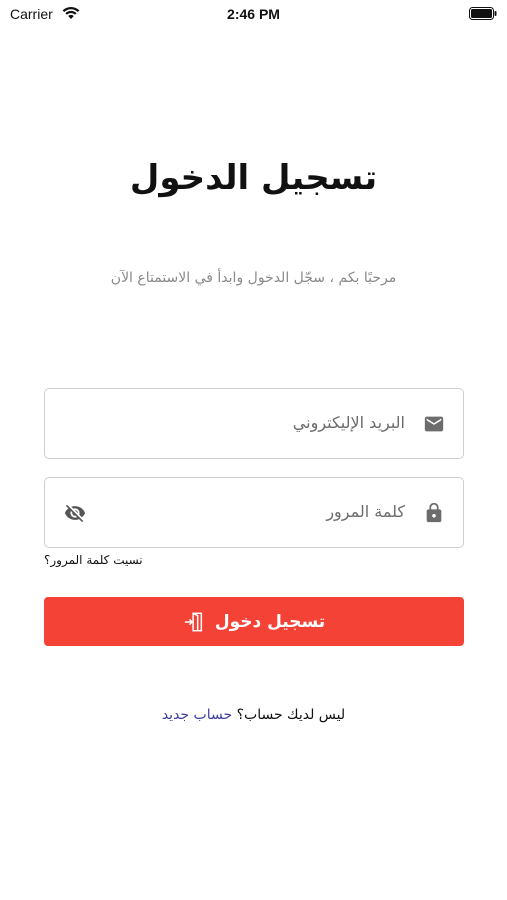  What do you see at coordinates (291, 715) in the screenshot?
I see `signup-question: ليس لديك حساب؟` at bounding box center [291, 715].